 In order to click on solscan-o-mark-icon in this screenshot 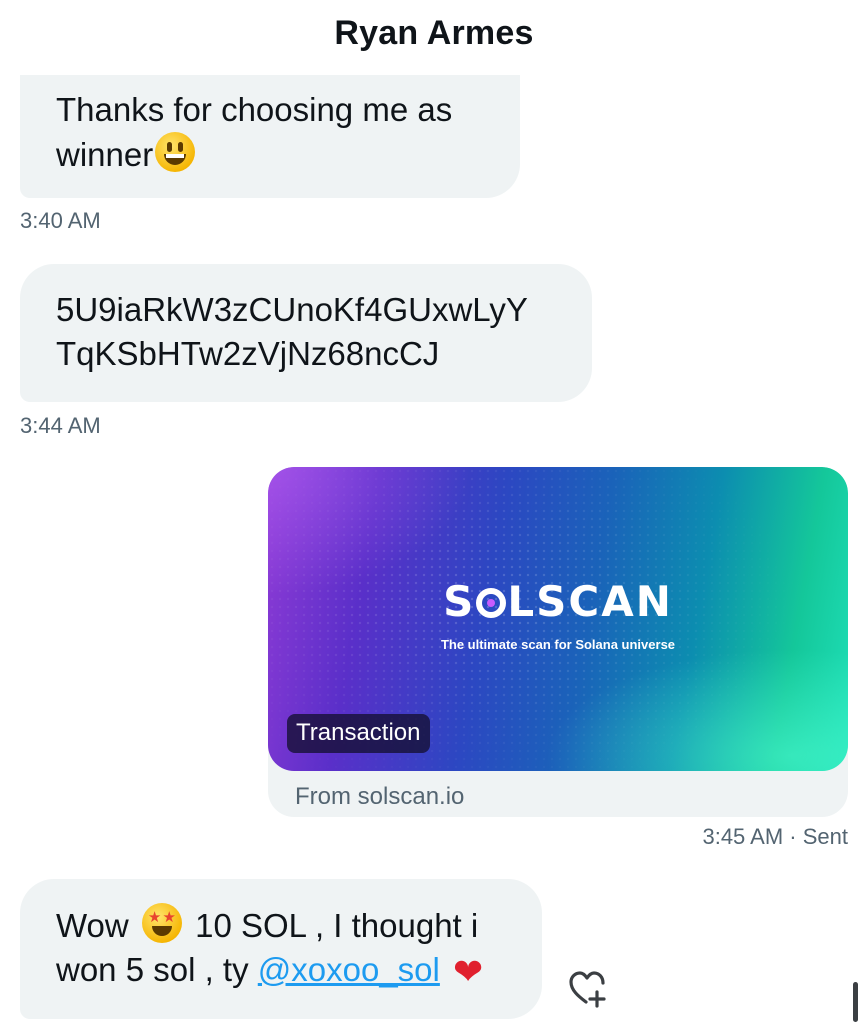, I will do `click(491, 603)`.